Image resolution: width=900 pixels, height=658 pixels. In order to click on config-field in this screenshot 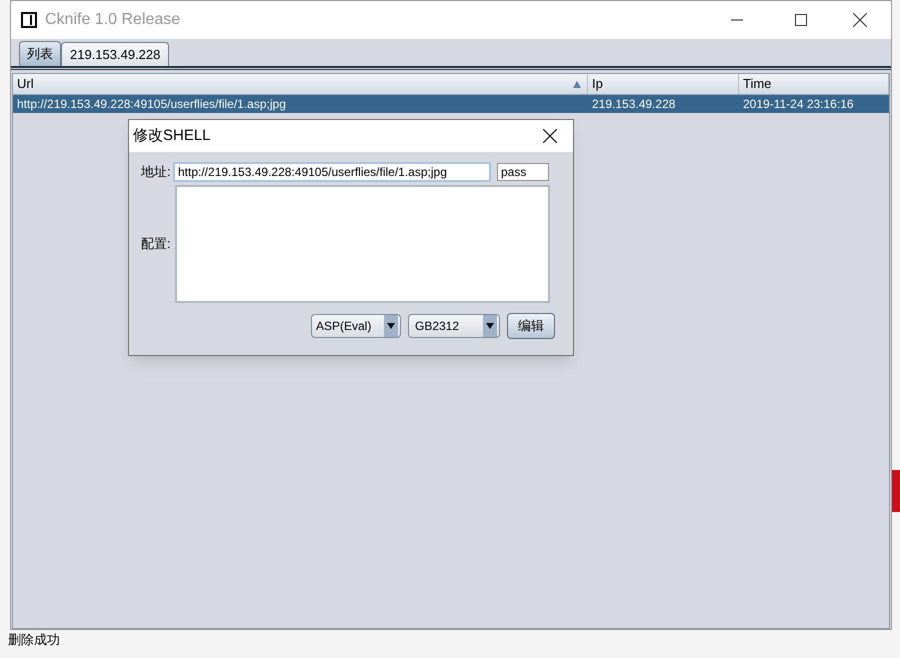, I will do `click(362, 244)`.